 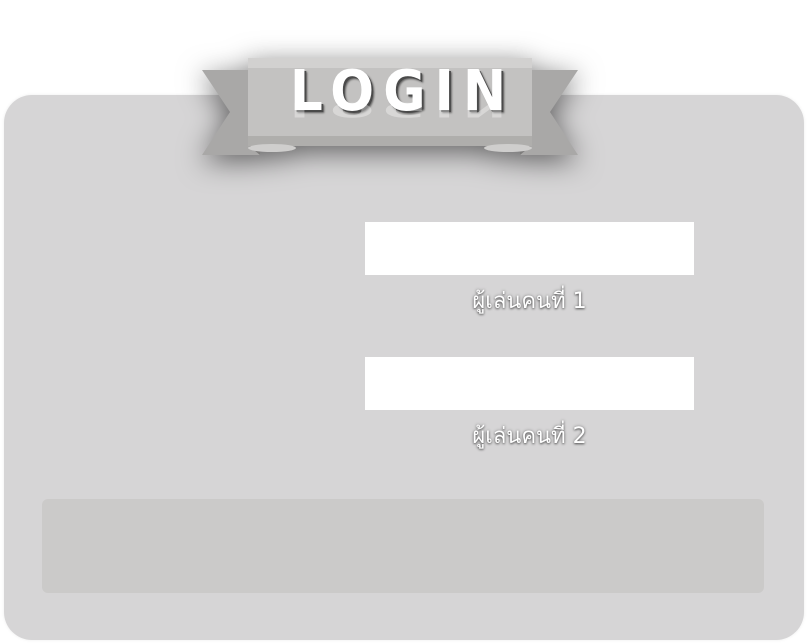 What do you see at coordinates (529, 383) in the screenshot?
I see `player2-input` at bounding box center [529, 383].